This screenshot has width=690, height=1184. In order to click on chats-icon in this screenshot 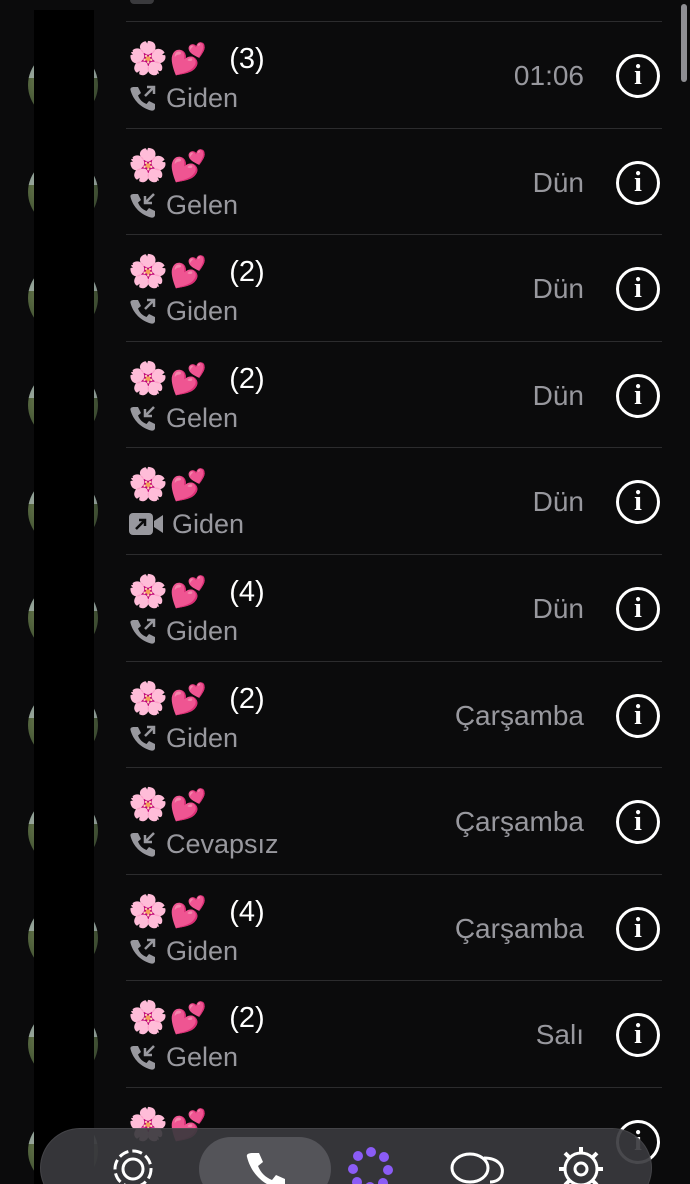, I will do `click(477, 1168)`.